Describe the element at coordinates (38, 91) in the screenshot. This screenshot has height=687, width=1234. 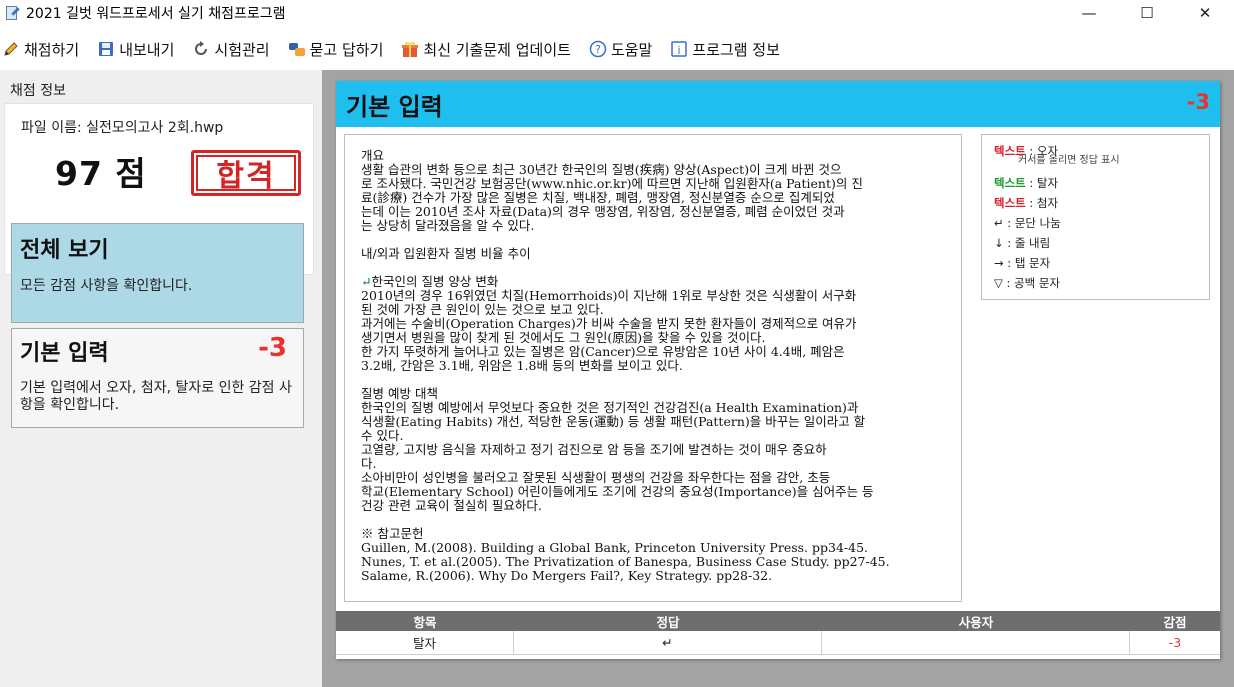
I see `sidebar-header: 채점 정보` at that location.